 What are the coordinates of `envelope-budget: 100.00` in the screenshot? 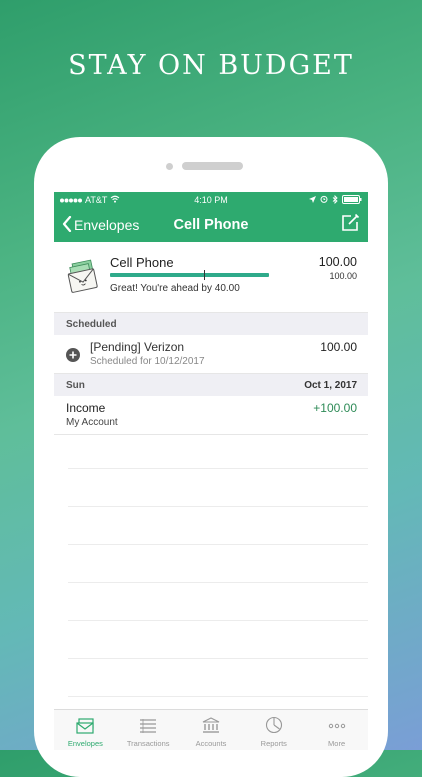 It's located at (343, 276).